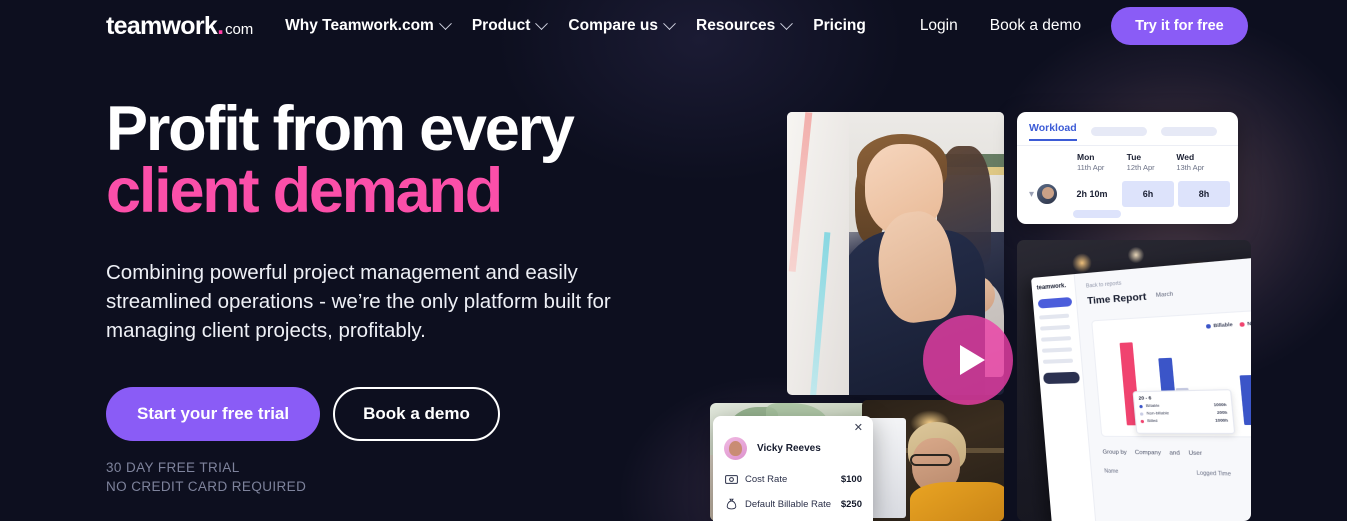  What do you see at coordinates (1092, 194) in the screenshot?
I see `workload-cell: 2h 10m` at bounding box center [1092, 194].